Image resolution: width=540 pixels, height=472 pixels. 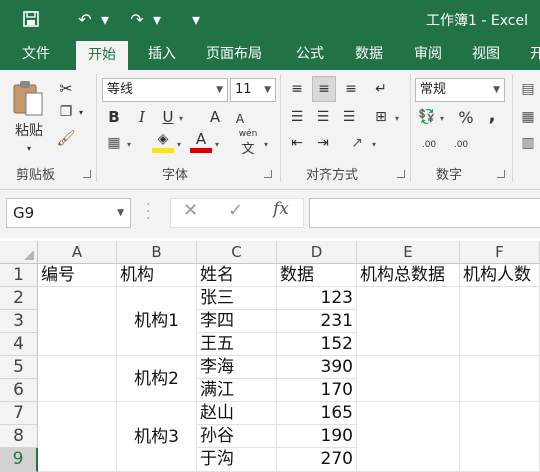 What do you see at coordinates (157, 252) in the screenshot?
I see `column-header-b: B` at bounding box center [157, 252].